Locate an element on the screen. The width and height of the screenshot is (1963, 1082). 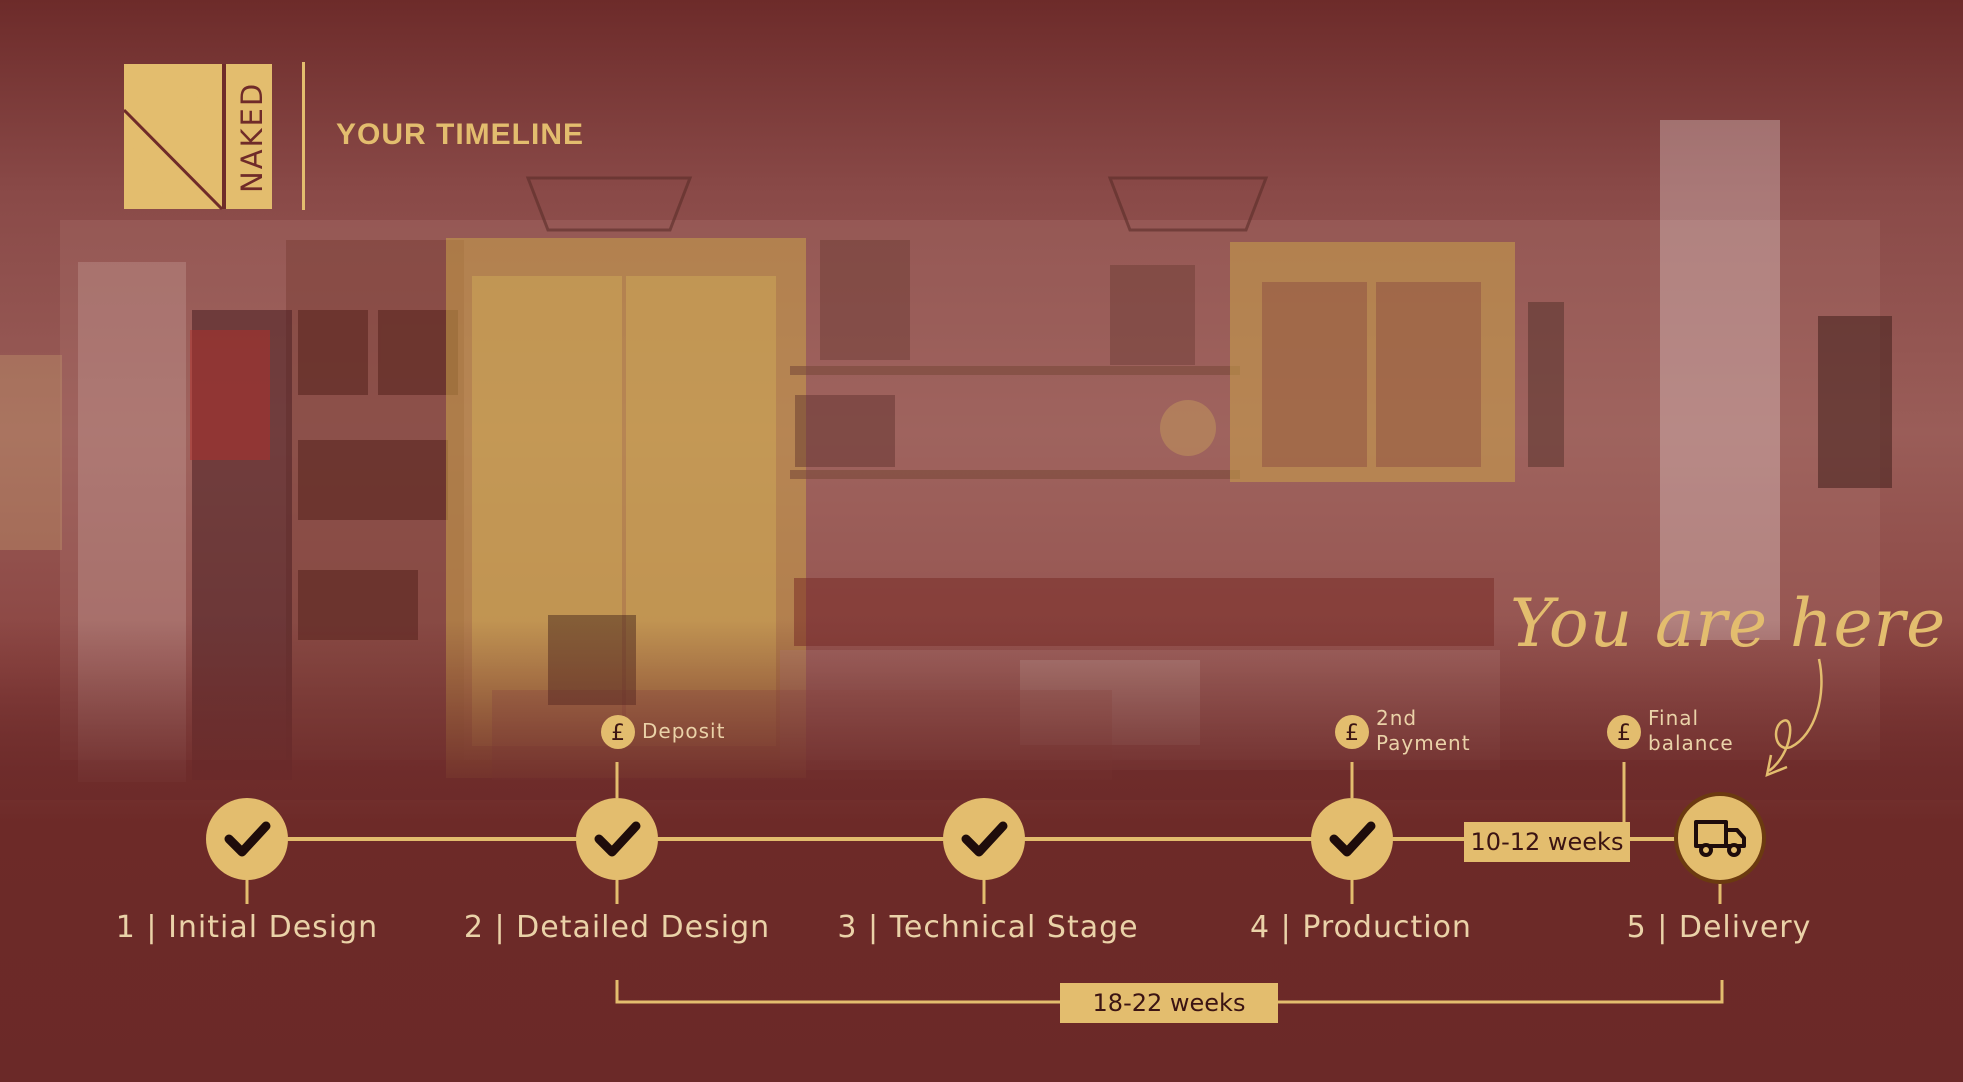
stage-2-check-icon is located at coordinates (617, 839).